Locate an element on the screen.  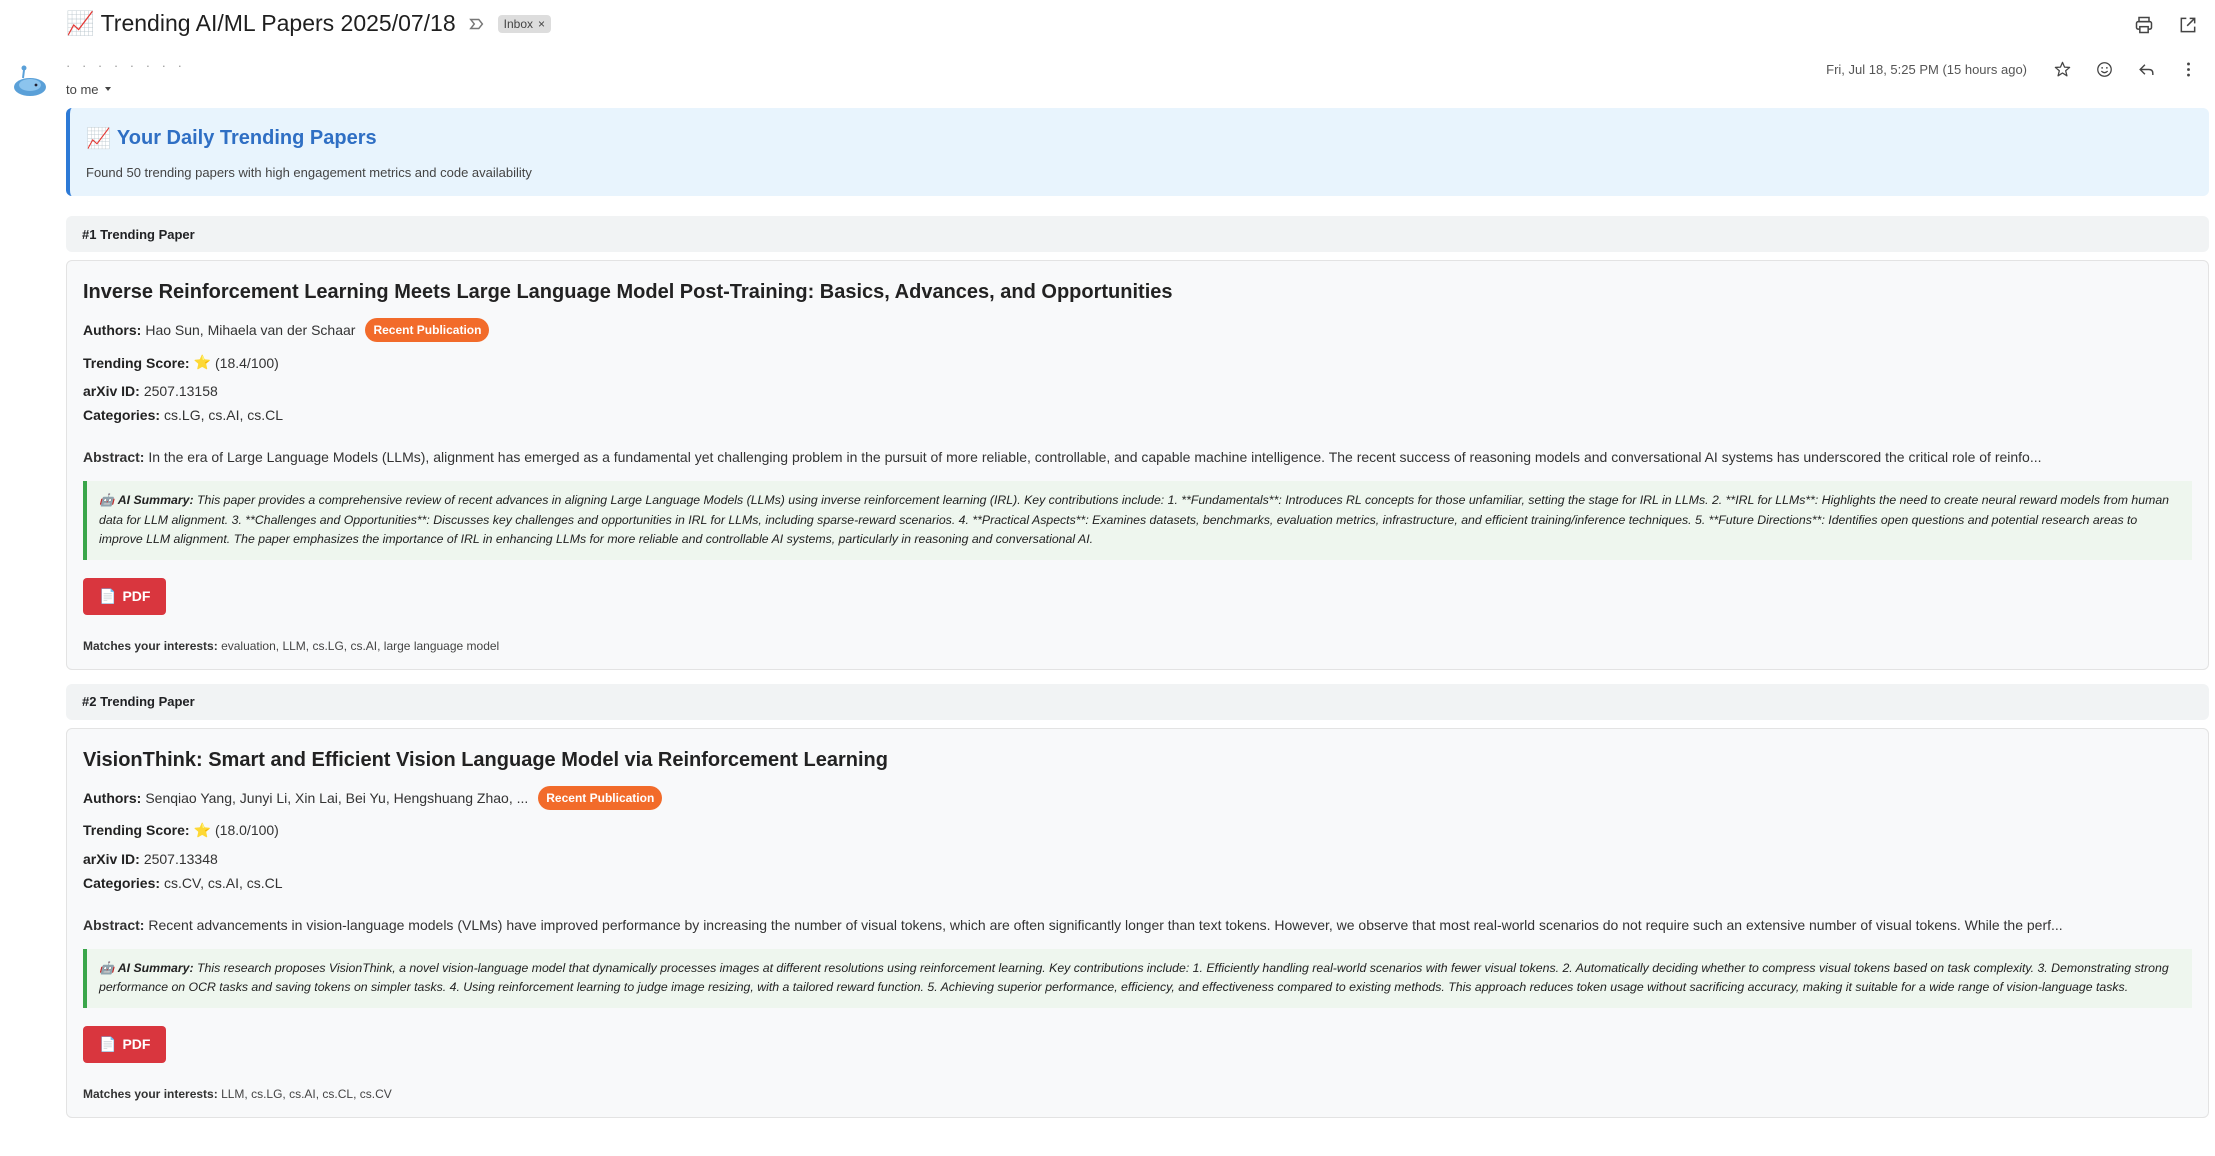
arxiv-id-line: arXiv ID: 2507.13158 is located at coordinates (1137, 391).